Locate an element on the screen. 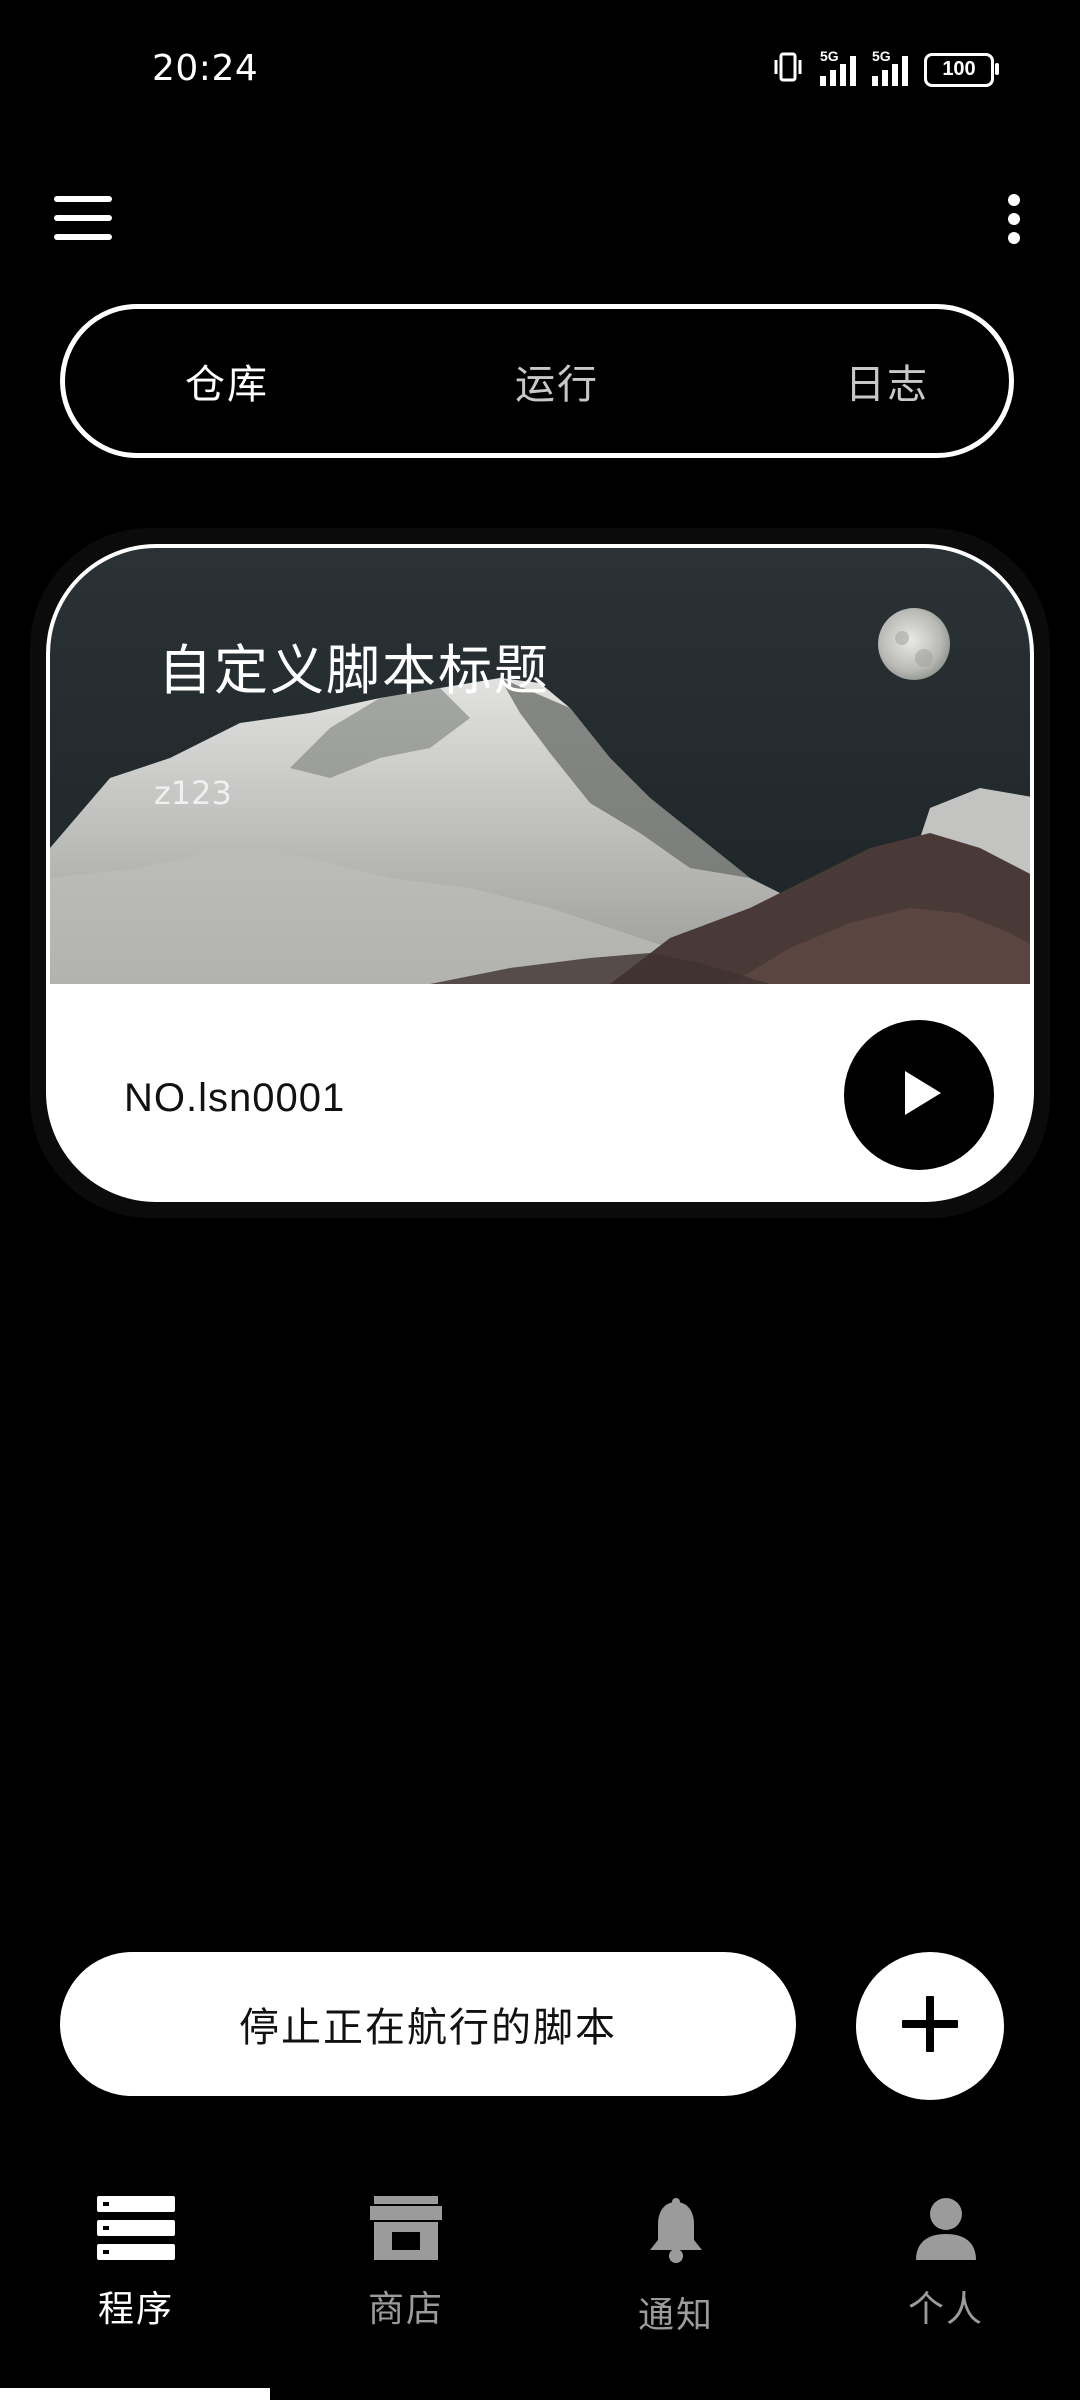 This screenshot has height=2400, width=1080. script-number: NO.lsn0001 is located at coordinates (235, 1098).